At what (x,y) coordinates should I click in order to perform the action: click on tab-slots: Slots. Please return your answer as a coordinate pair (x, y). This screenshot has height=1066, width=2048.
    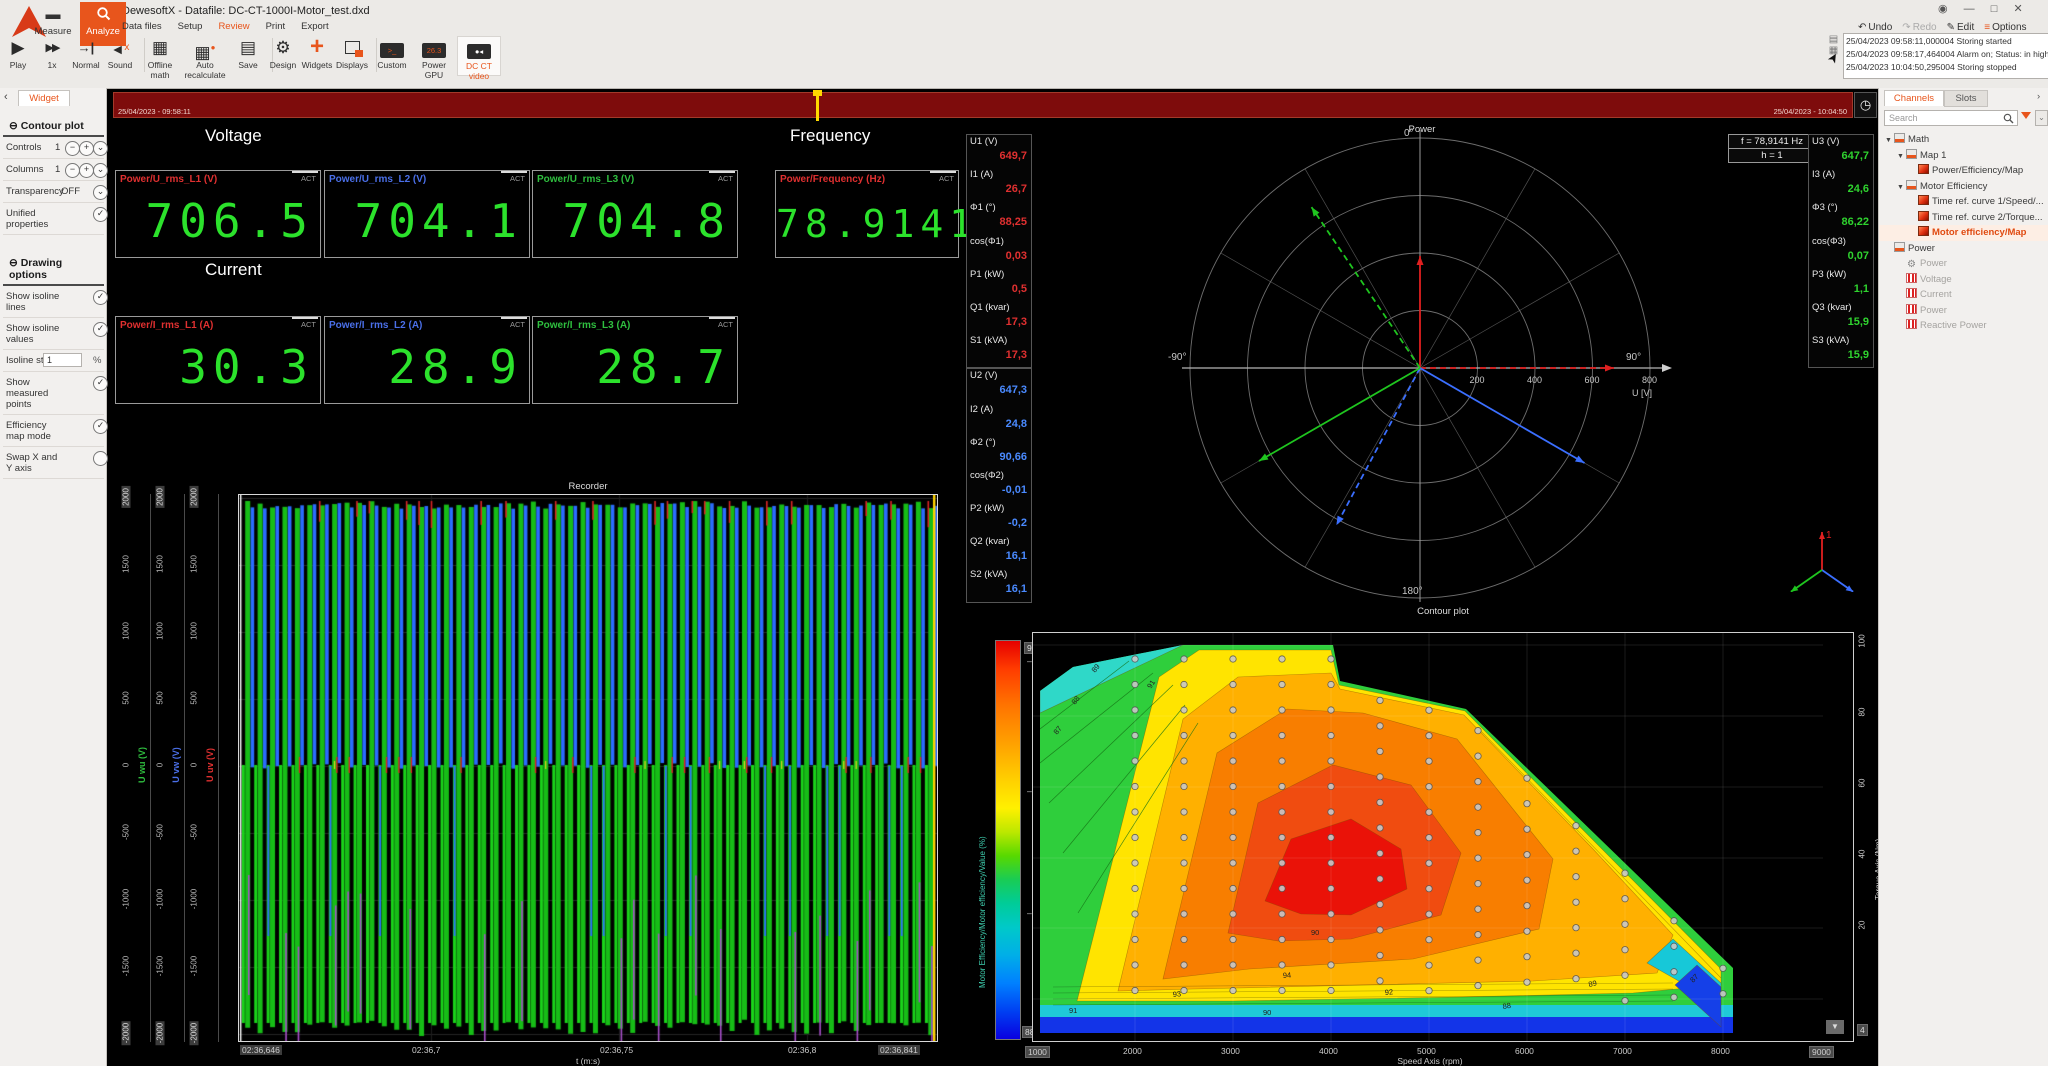
    Looking at the image, I should click on (1966, 98).